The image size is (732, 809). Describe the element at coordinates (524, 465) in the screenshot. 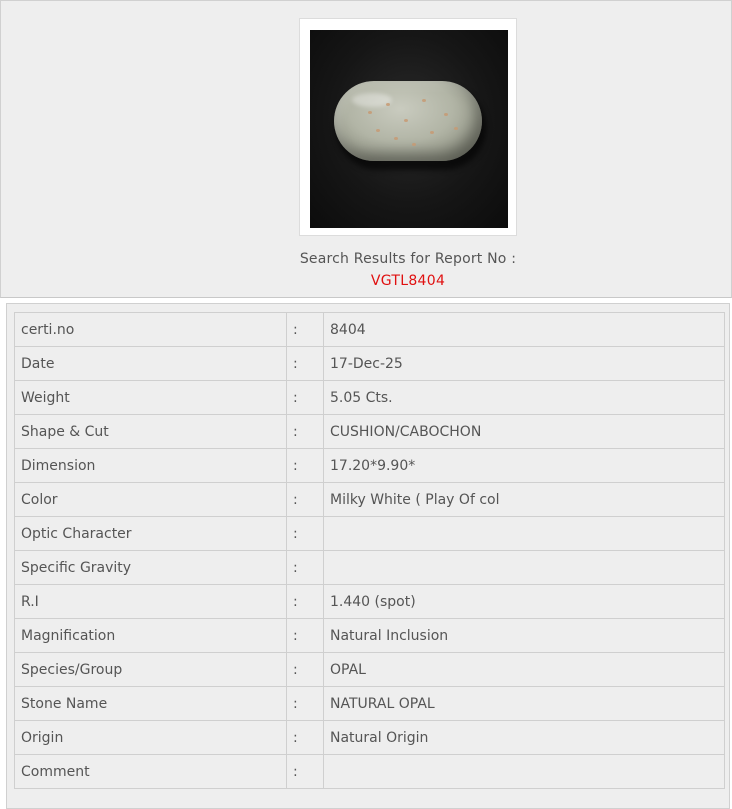

I see `row-value: 17.20*9.90*` at that location.